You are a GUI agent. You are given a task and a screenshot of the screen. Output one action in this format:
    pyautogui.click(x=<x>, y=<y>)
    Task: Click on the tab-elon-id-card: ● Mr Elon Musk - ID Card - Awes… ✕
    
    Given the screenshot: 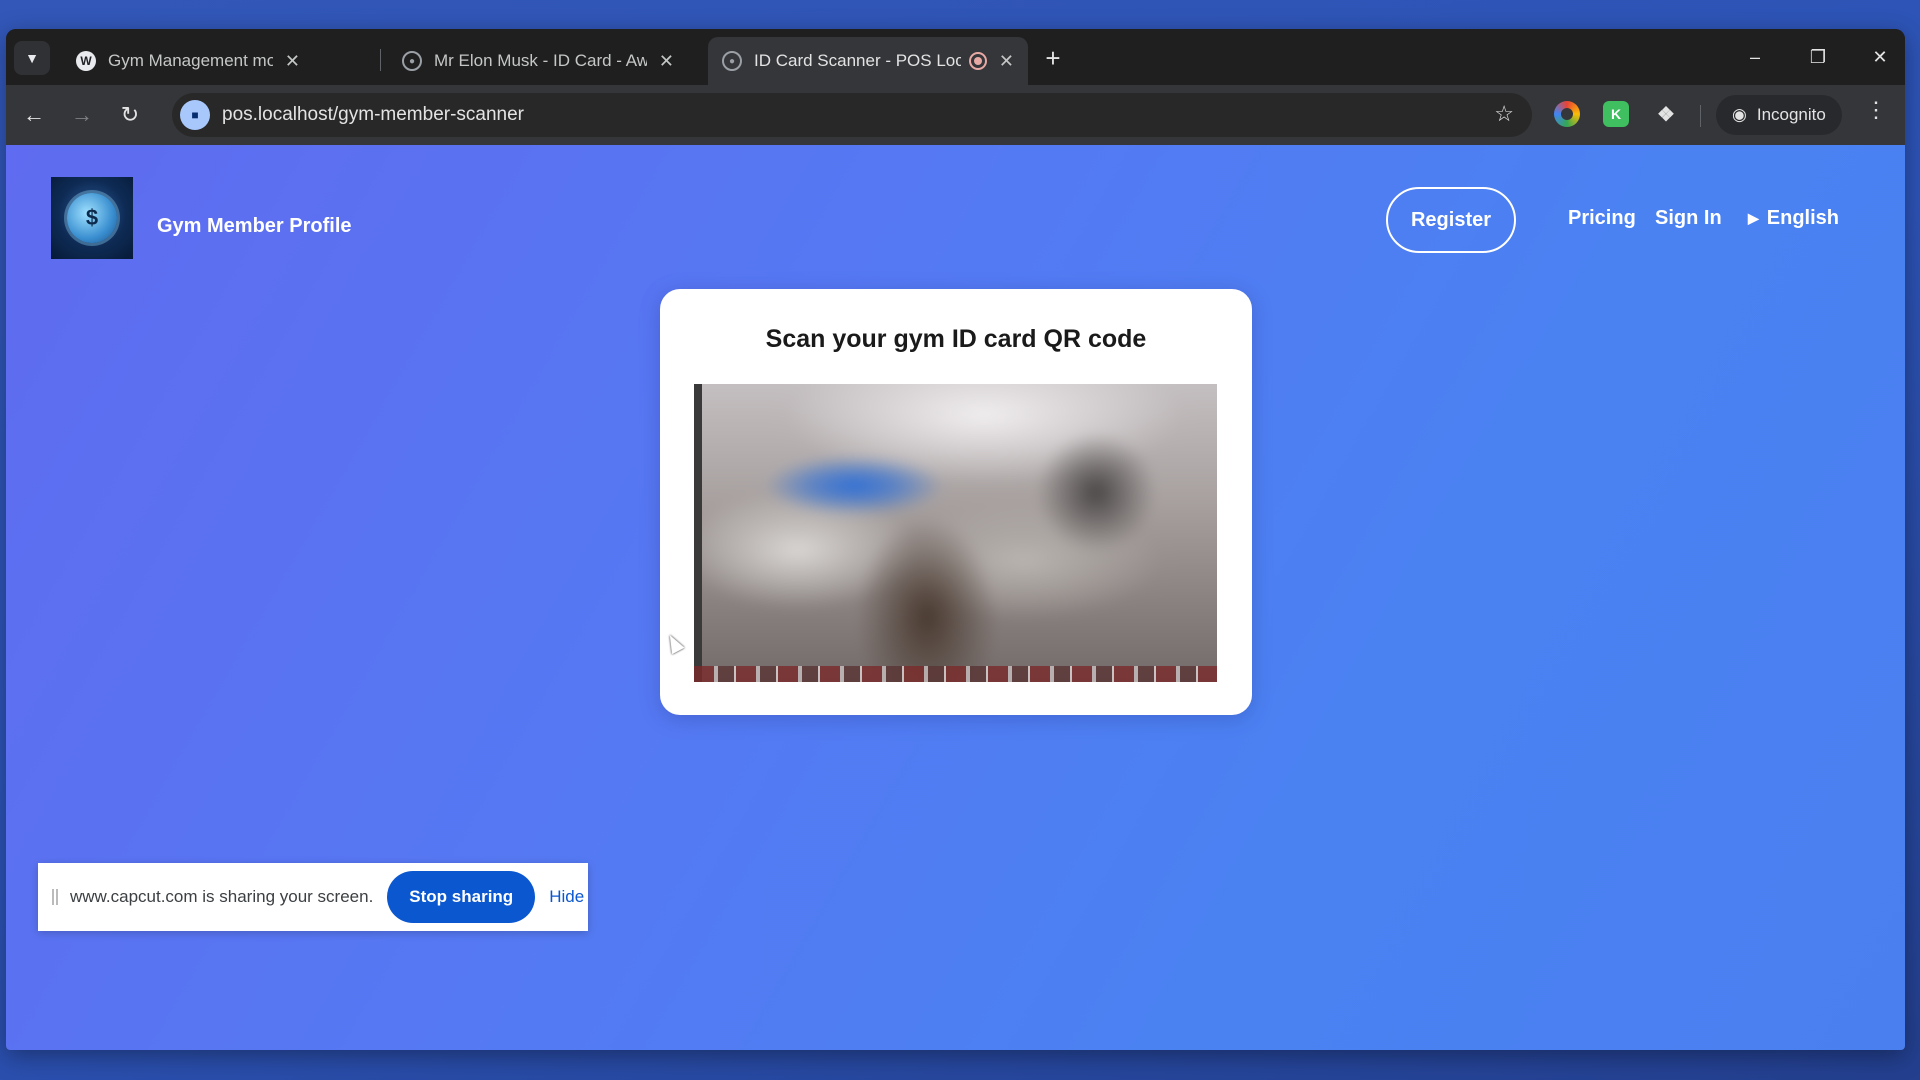 What is the action you would take?
    pyautogui.click(x=538, y=61)
    